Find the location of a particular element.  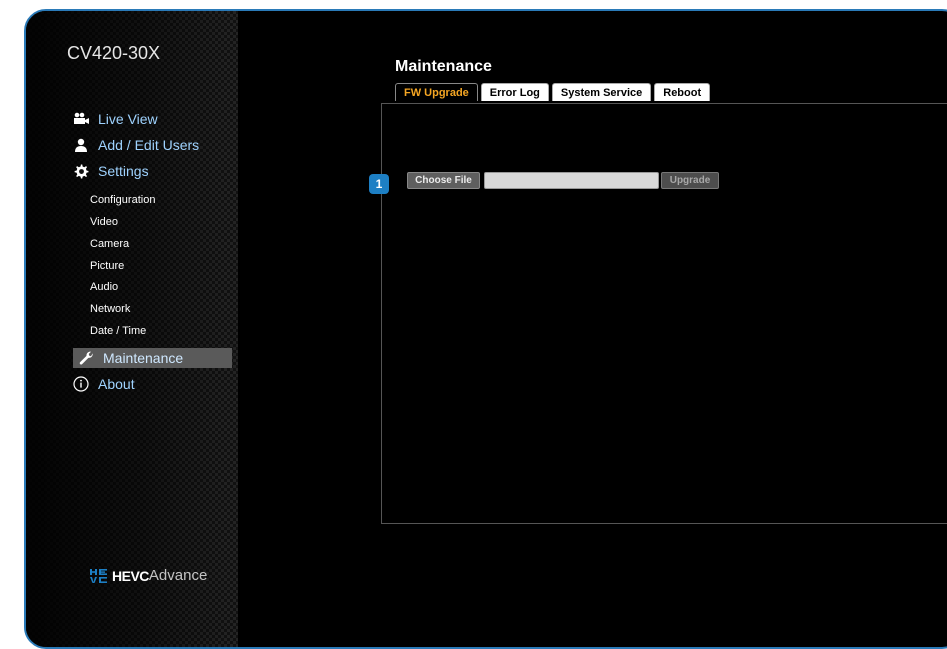

nav-live-view: Live View is located at coordinates (152, 119).